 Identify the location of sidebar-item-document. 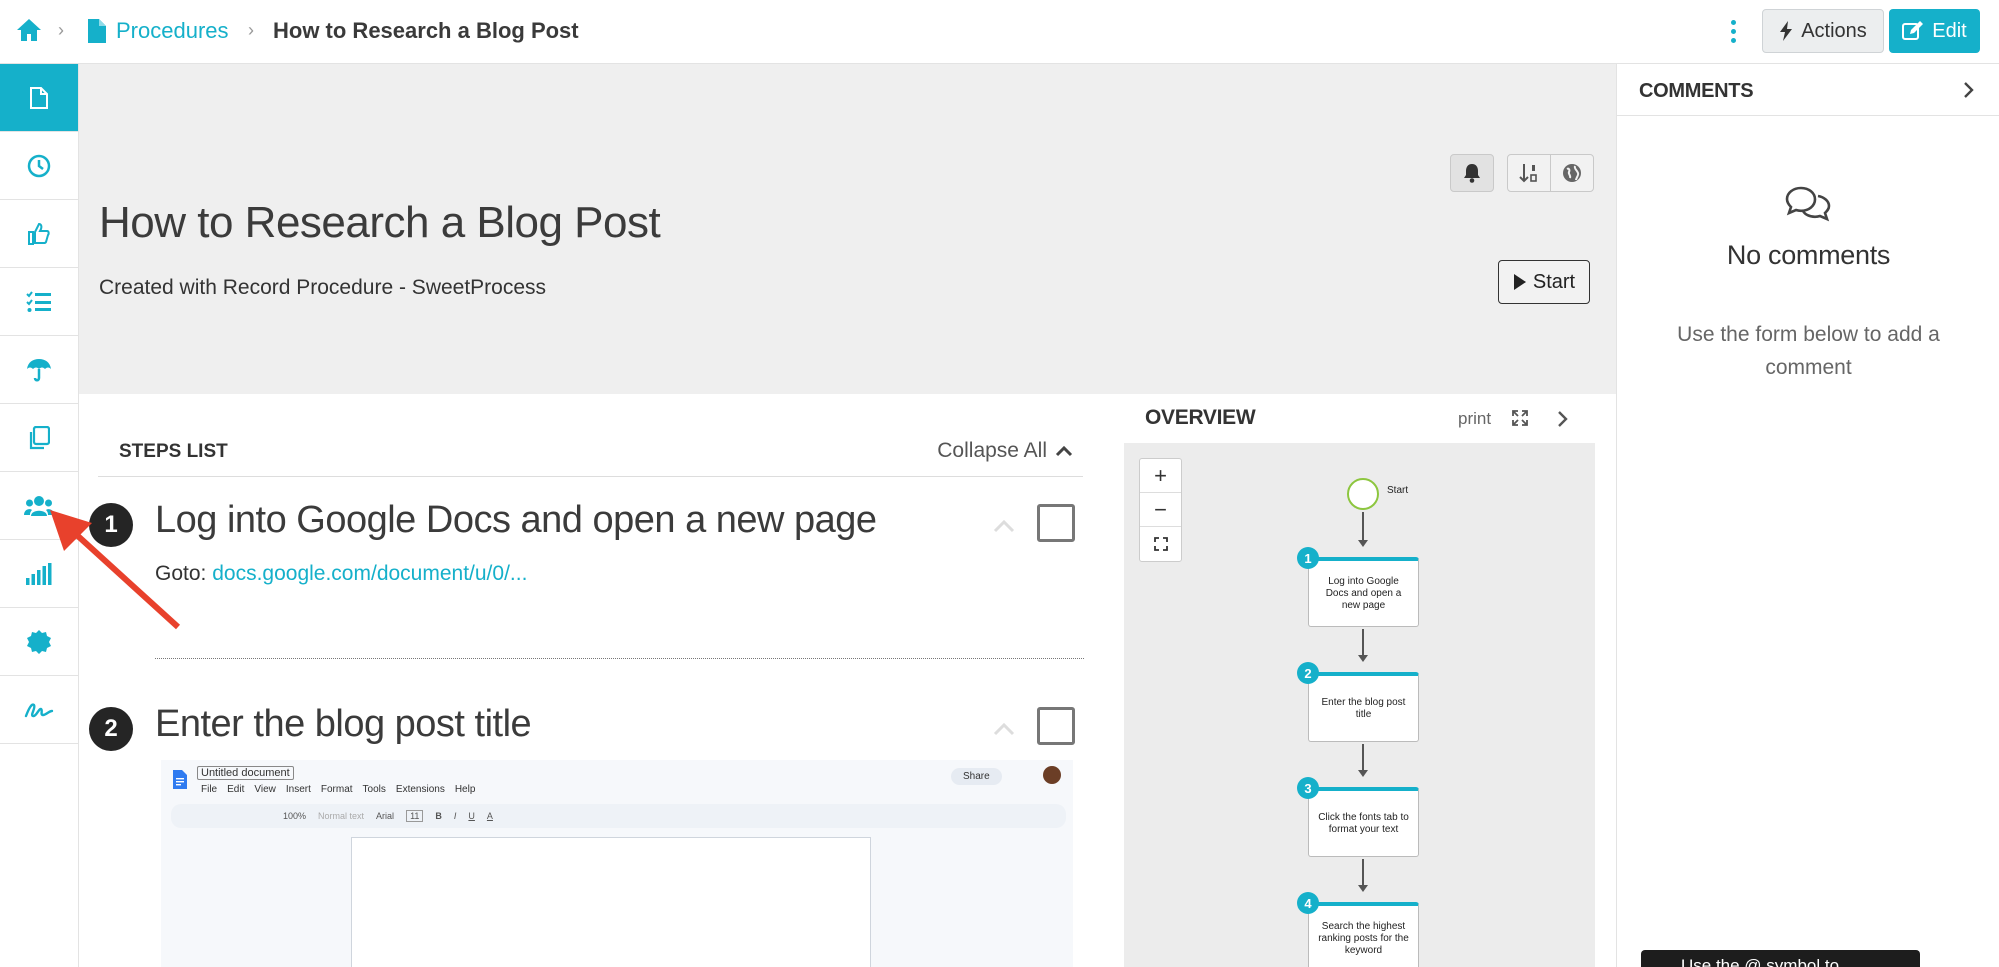
(39, 98).